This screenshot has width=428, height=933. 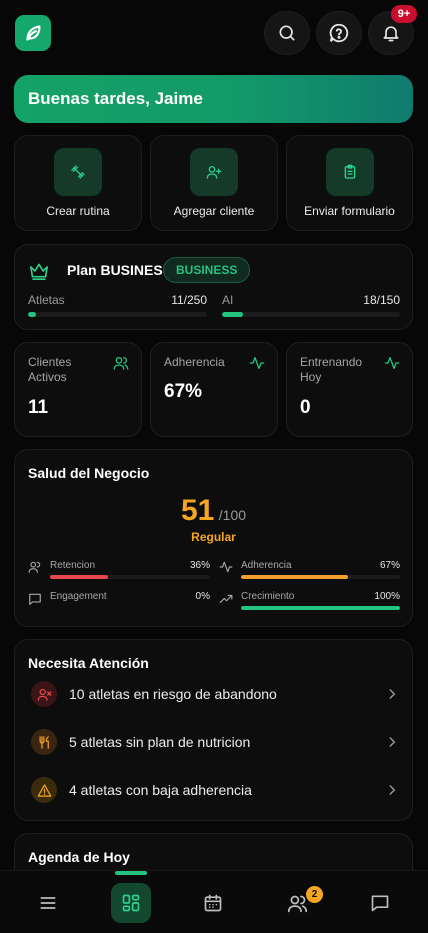 I want to click on growth-meter-fill, so click(x=320, y=608).